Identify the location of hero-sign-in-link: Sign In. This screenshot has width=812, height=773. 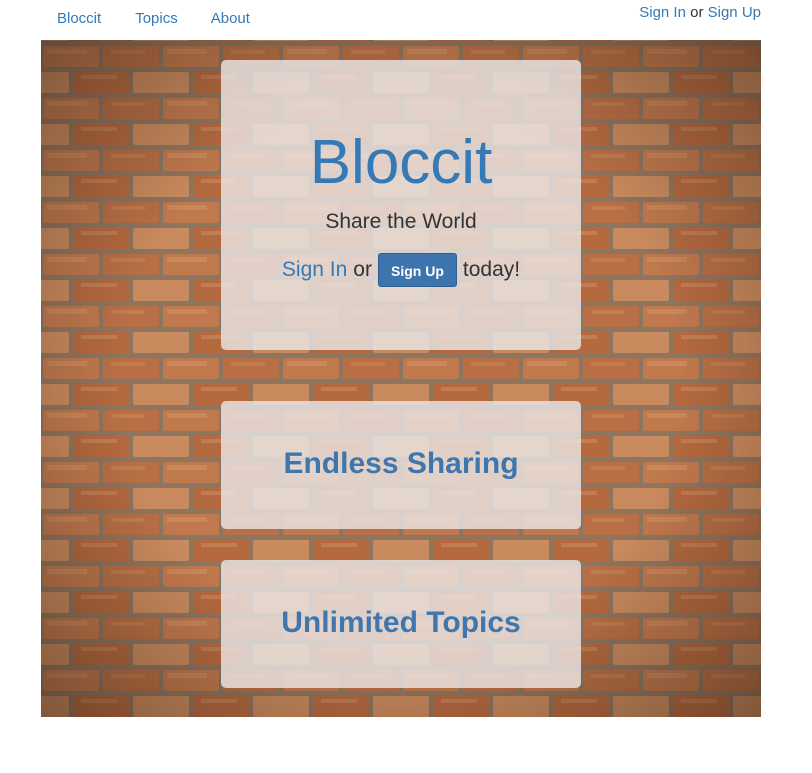
(314, 270).